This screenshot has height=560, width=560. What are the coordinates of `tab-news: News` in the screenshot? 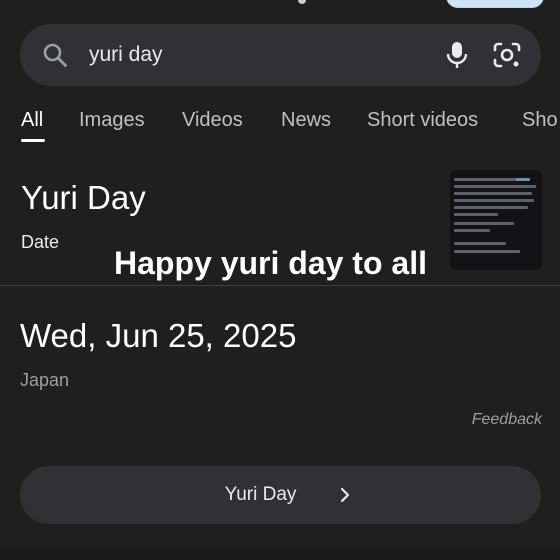 It's located at (306, 120).